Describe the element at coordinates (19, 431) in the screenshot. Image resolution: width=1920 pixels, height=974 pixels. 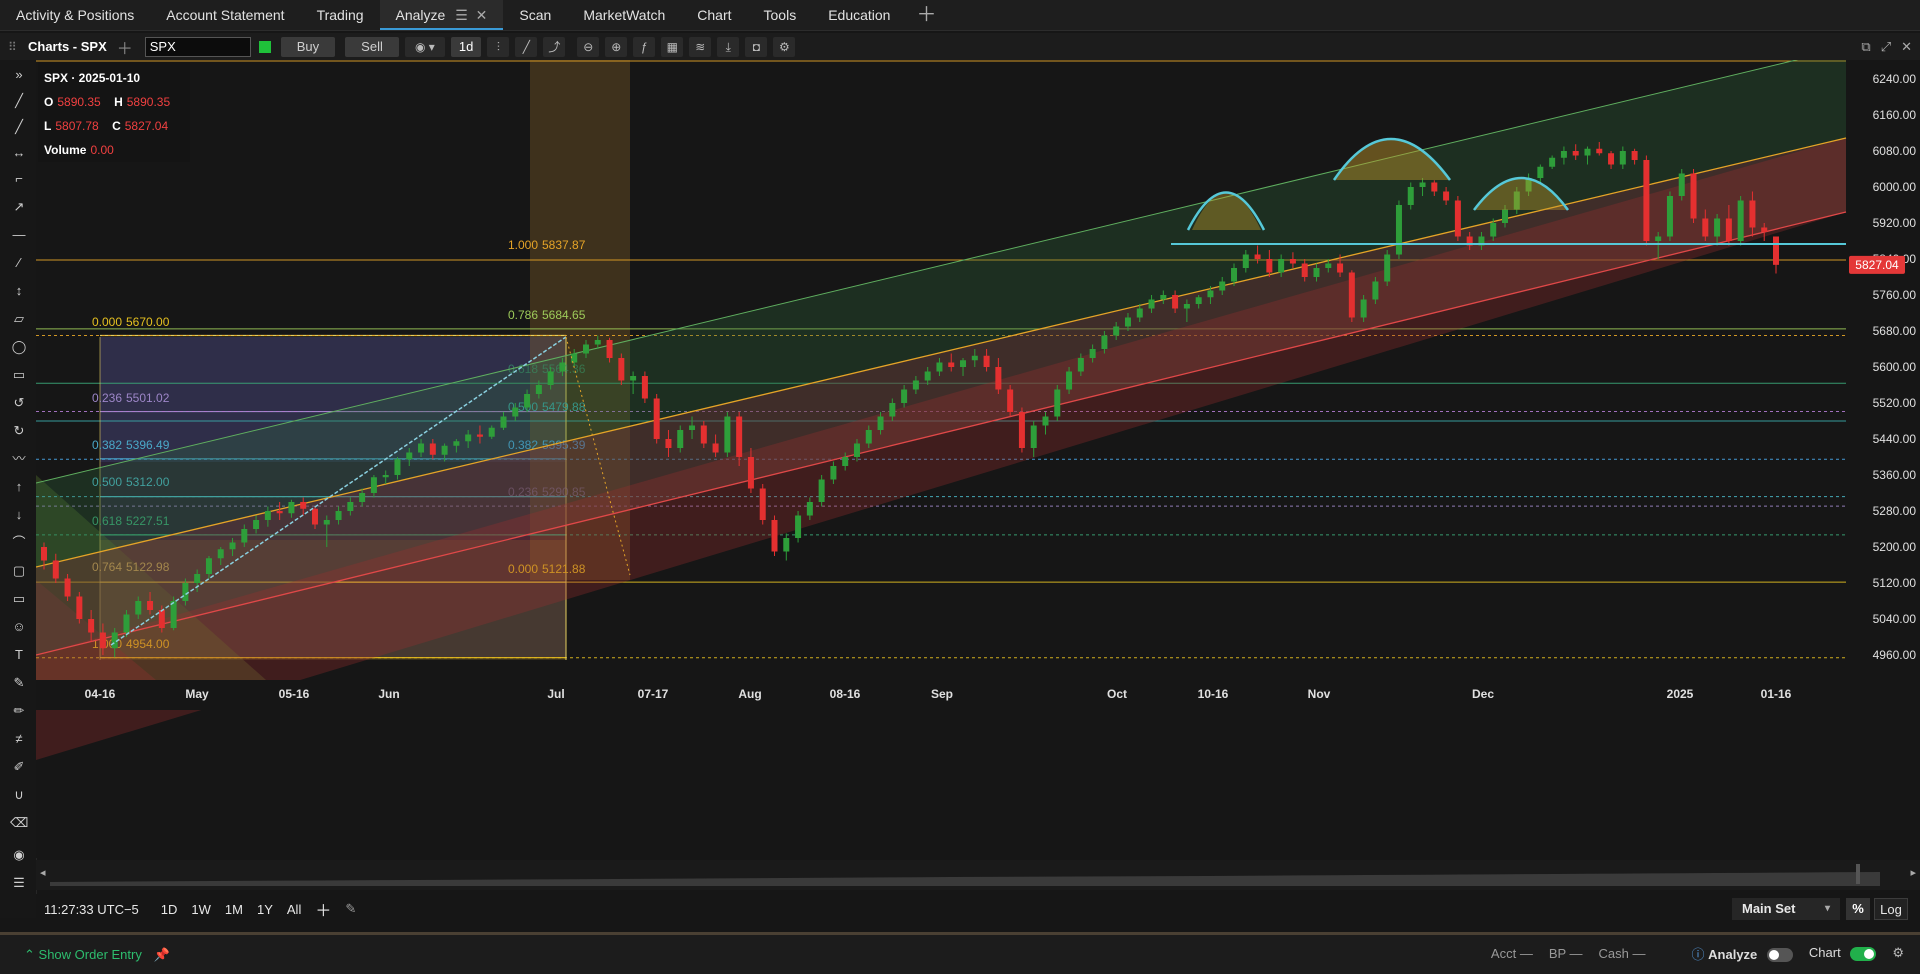
I see `lasso-icon: ↻` at that location.